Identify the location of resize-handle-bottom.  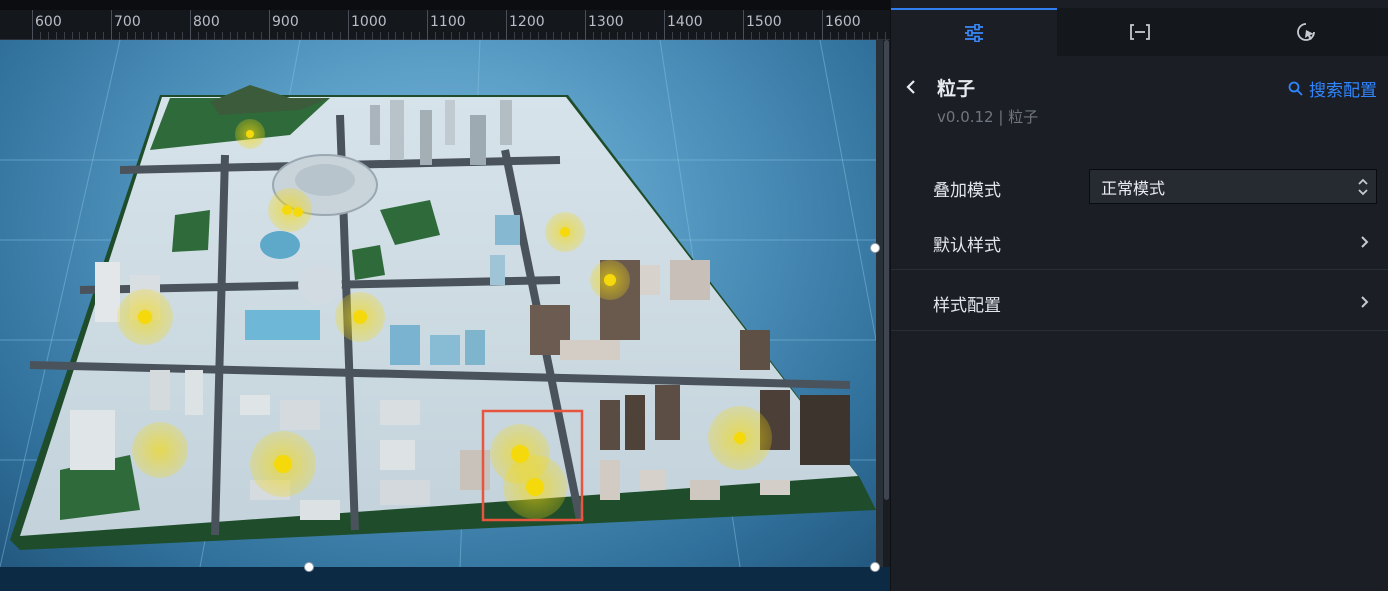
(309, 567).